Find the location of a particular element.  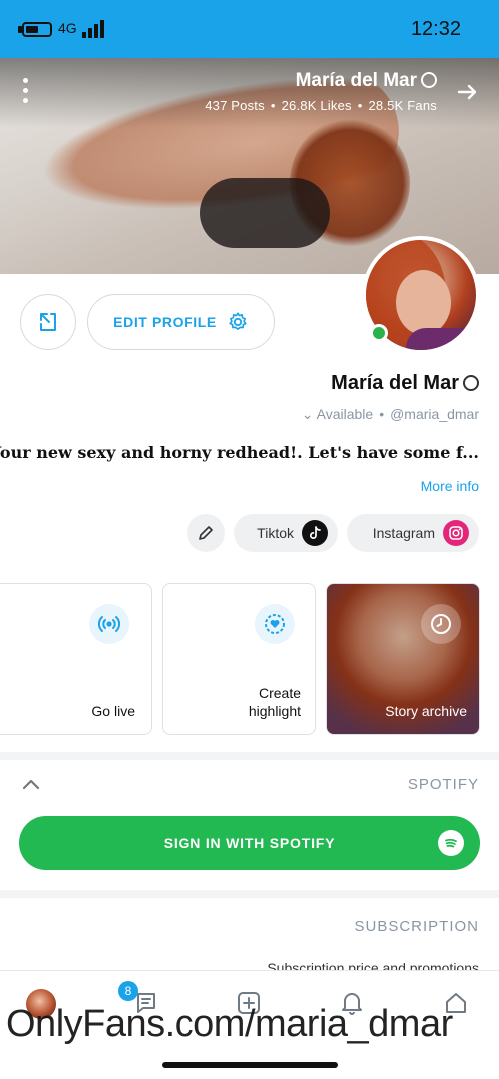

highlight-label: Go live is located at coordinates (113, 711).